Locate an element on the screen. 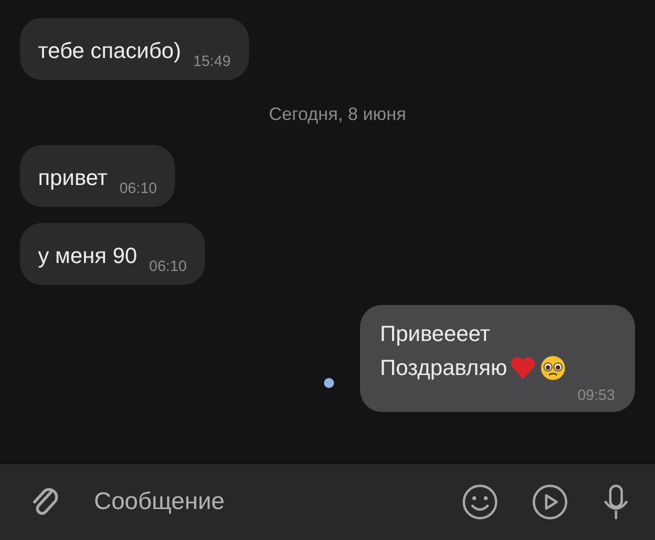 The width and height of the screenshot is (655, 540). message-text: Привеееет is located at coordinates (435, 334).